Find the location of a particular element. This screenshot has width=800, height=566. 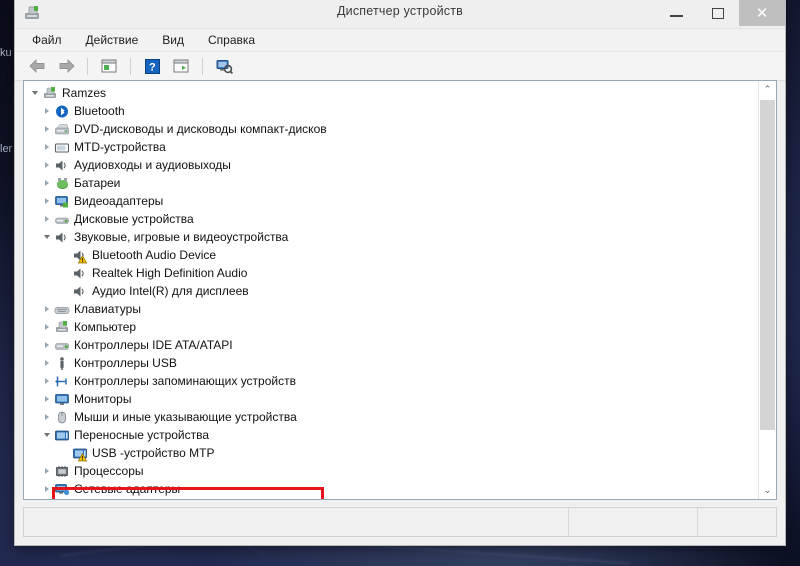

desktop-text-fragment: ku is located at coordinates (6, 53).